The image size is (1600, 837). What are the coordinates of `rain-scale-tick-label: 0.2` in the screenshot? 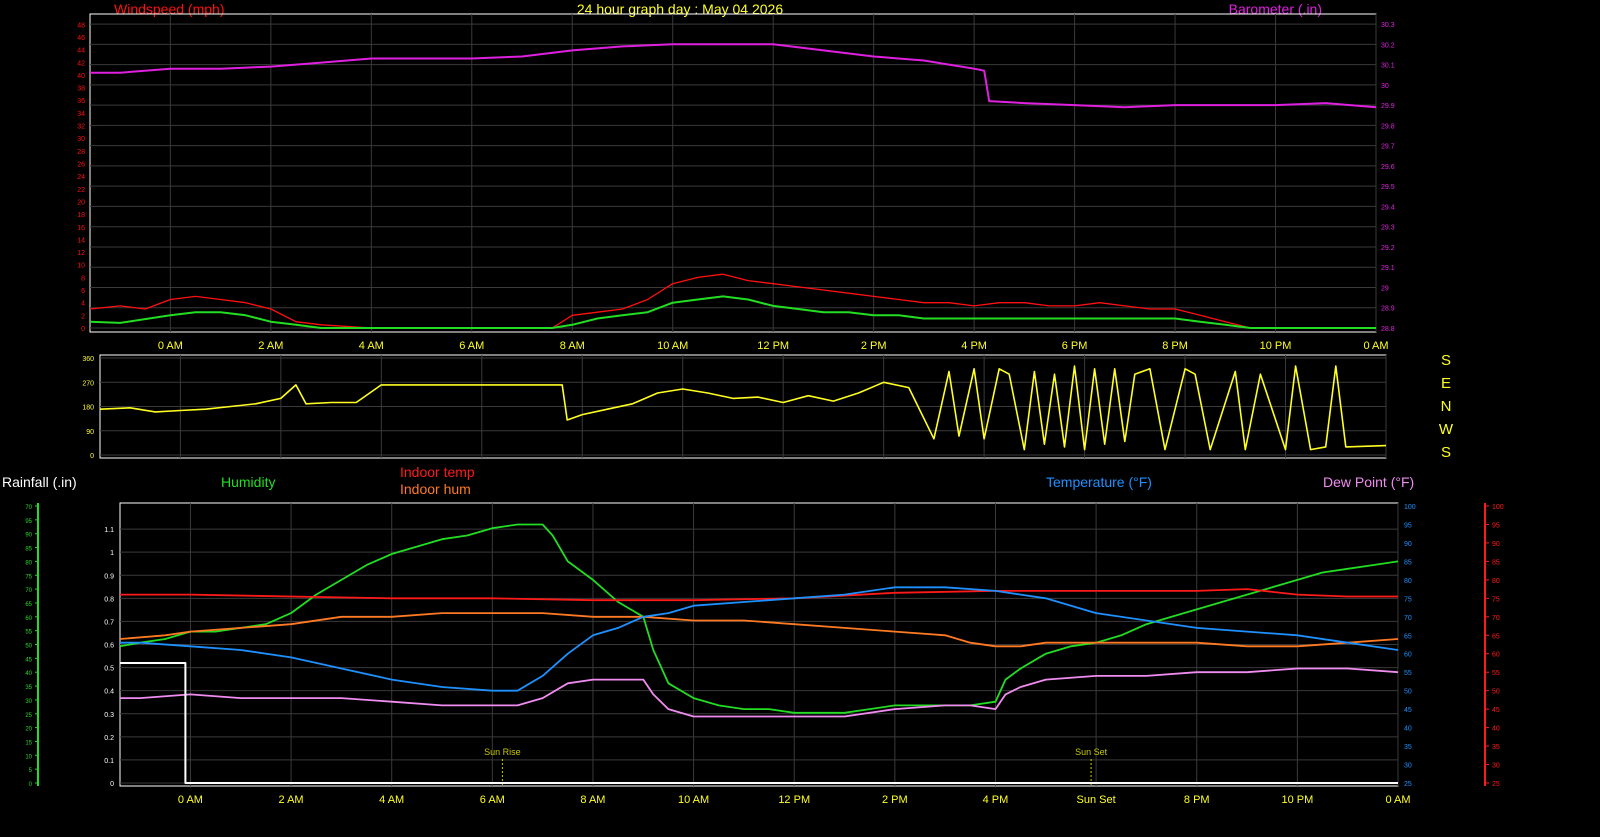 It's located at (109, 738).